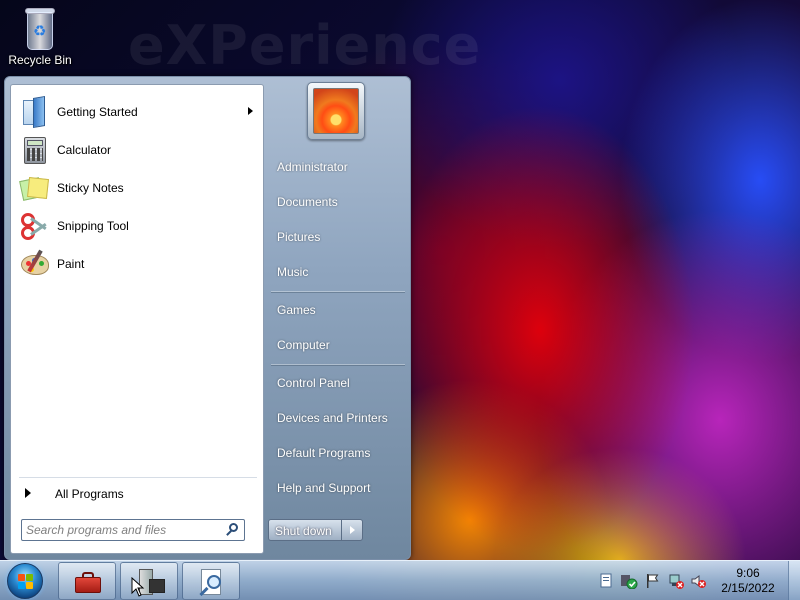  Describe the element at coordinates (676, 581) in the screenshot. I see `network-icon` at that location.